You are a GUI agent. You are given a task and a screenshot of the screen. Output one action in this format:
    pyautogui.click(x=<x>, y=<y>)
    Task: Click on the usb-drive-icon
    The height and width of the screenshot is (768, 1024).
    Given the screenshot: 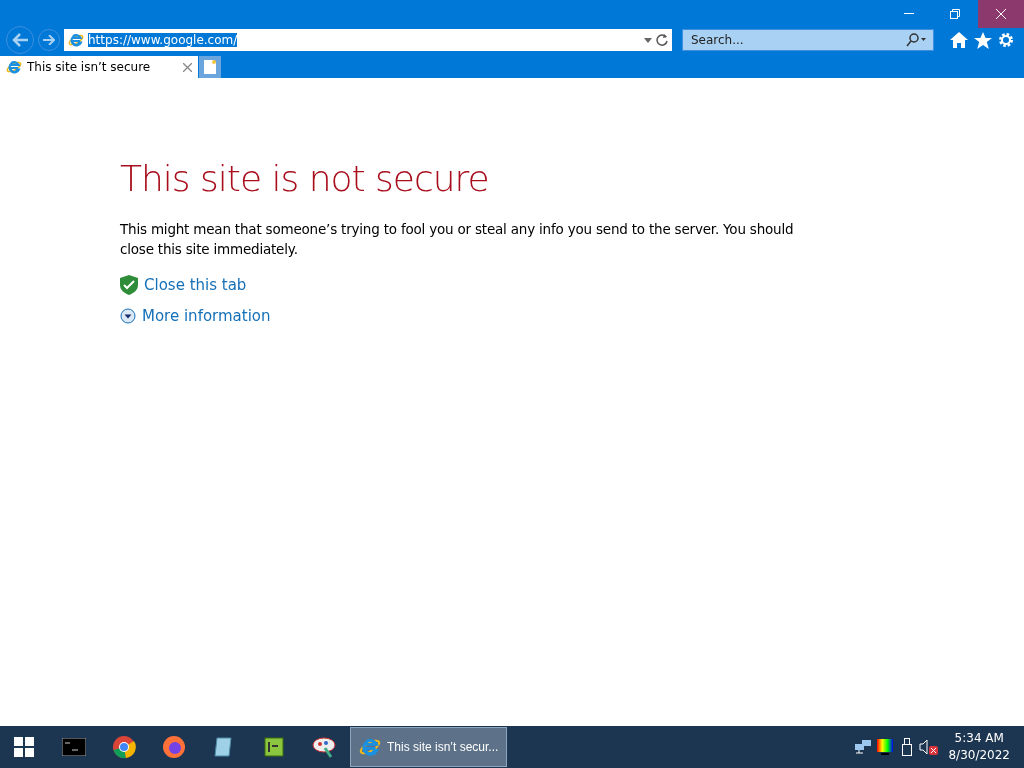 What is the action you would take?
    pyautogui.click(x=907, y=747)
    